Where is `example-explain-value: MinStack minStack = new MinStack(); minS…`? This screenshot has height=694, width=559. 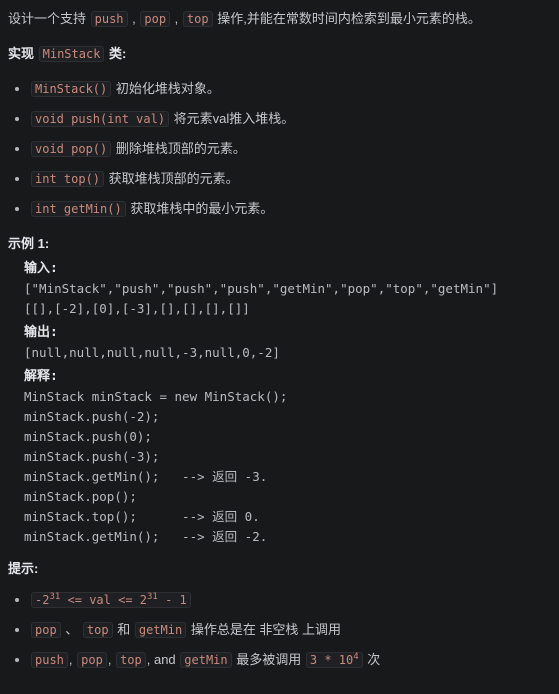 example-explain-value: MinStack minStack = new MinStack(); minS… is located at coordinates (156, 466).